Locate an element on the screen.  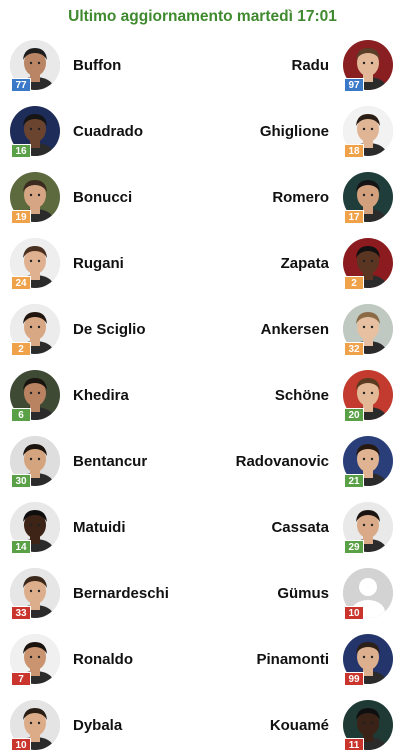
player-home: 16 Cuadrado is located at coordinates (100, 133).